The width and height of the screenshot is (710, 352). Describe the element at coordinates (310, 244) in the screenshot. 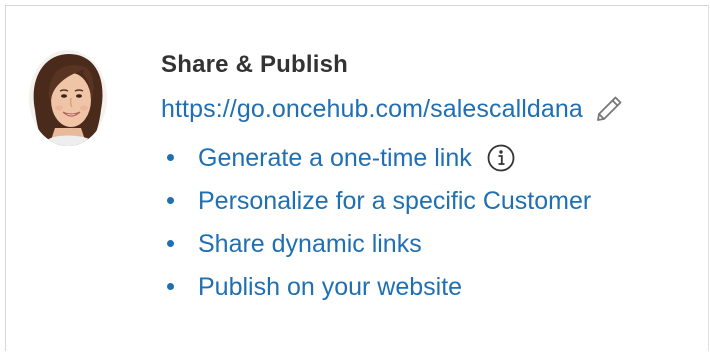

I see `share-dynamic-links-link: Share dynamic links` at that location.